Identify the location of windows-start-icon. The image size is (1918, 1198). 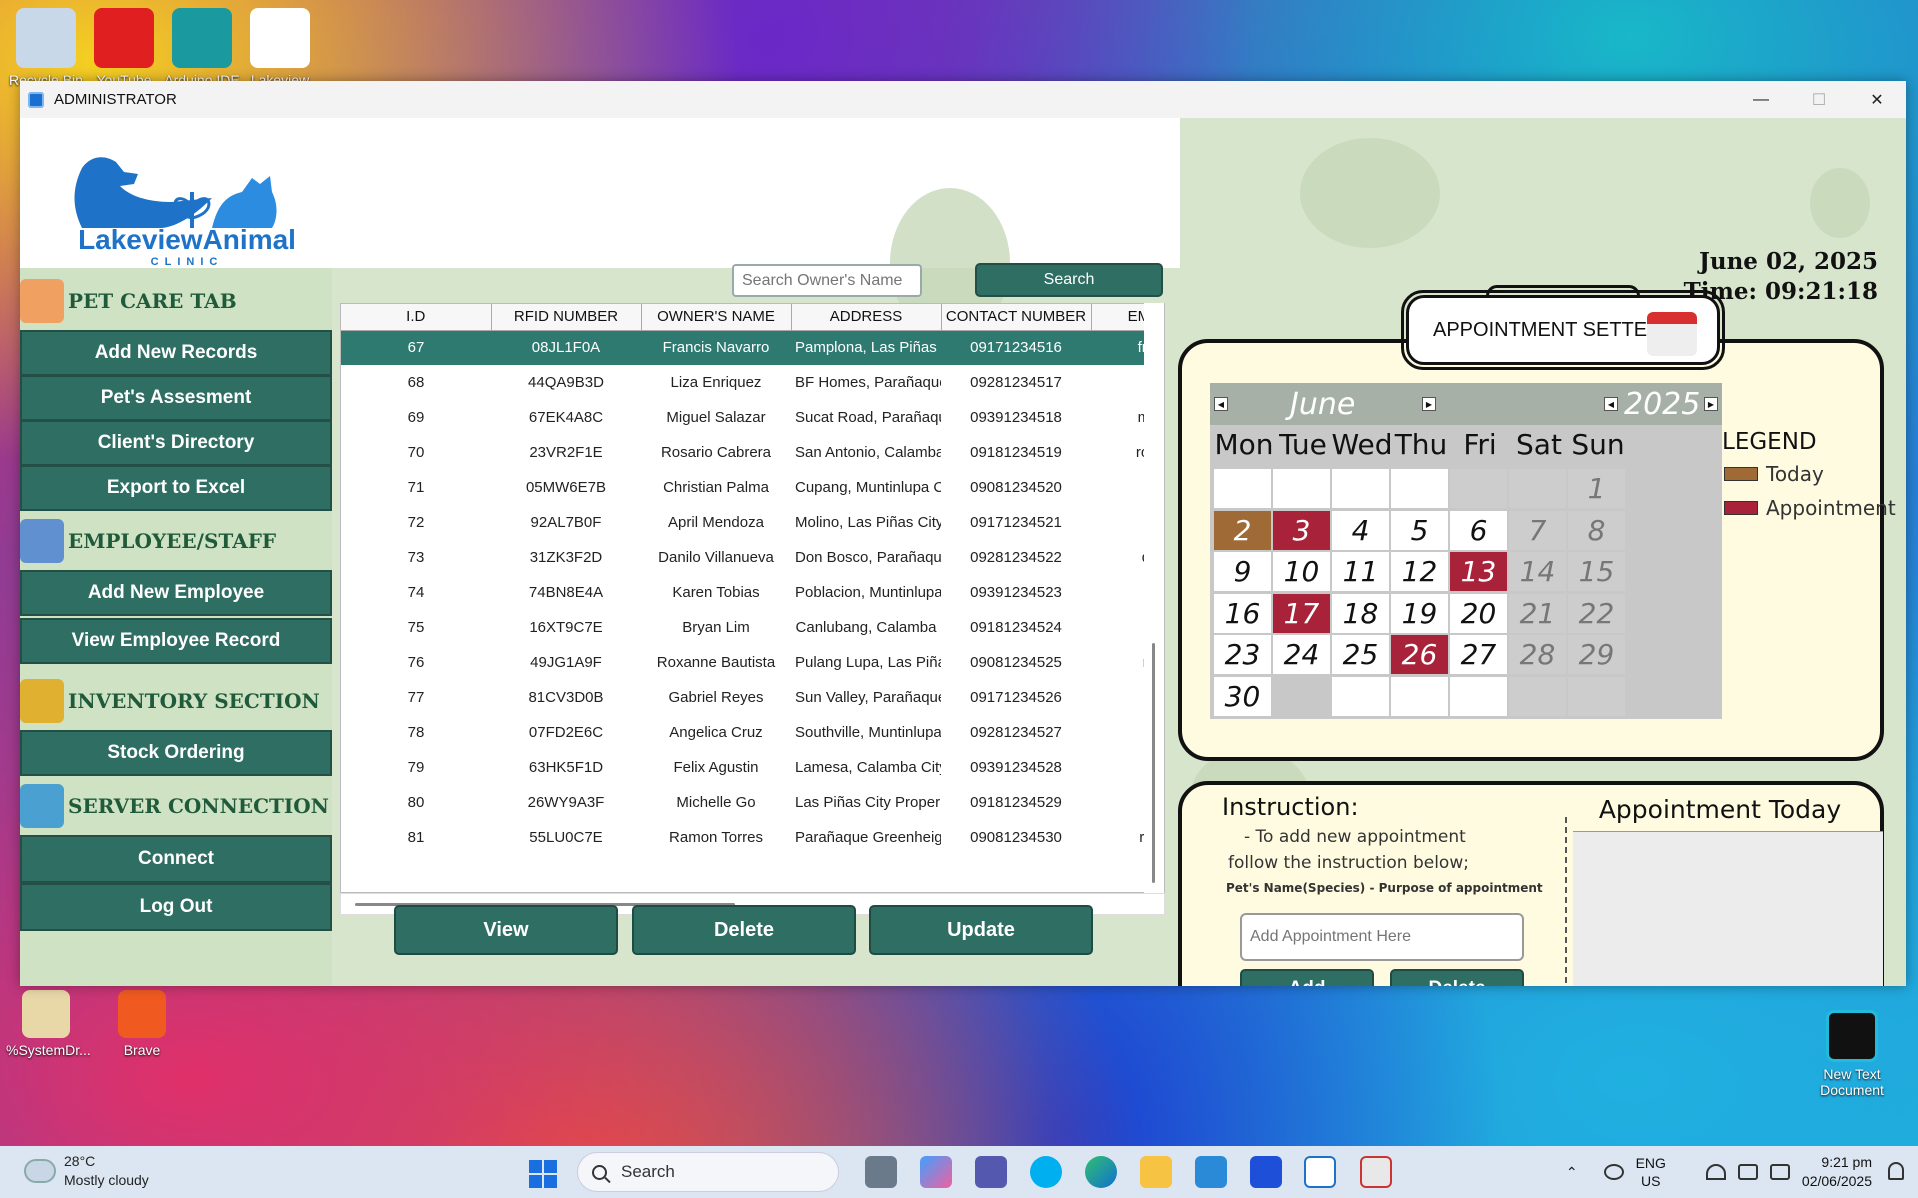
(543, 1174).